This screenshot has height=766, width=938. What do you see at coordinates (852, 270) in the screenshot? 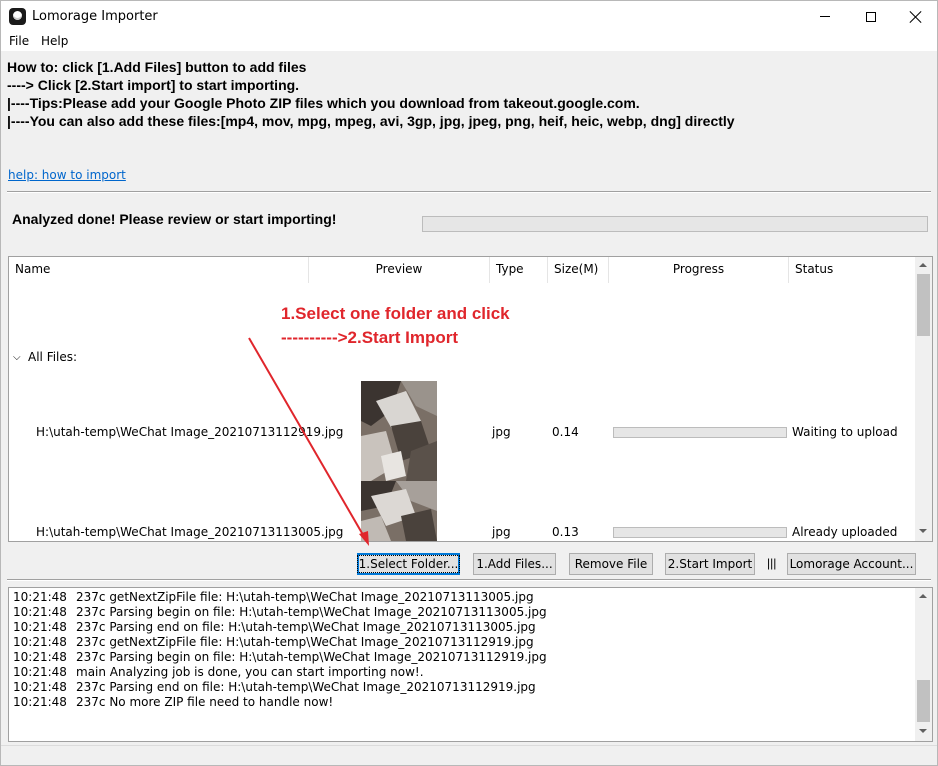
I see `column-header-status: Status` at bounding box center [852, 270].